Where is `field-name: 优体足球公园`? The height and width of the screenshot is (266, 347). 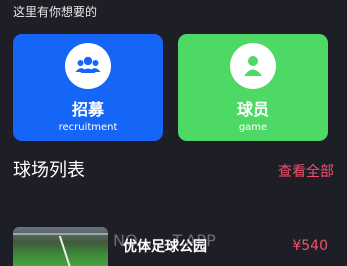 field-name: 优体足球公园 is located at coordinates (165, 247).